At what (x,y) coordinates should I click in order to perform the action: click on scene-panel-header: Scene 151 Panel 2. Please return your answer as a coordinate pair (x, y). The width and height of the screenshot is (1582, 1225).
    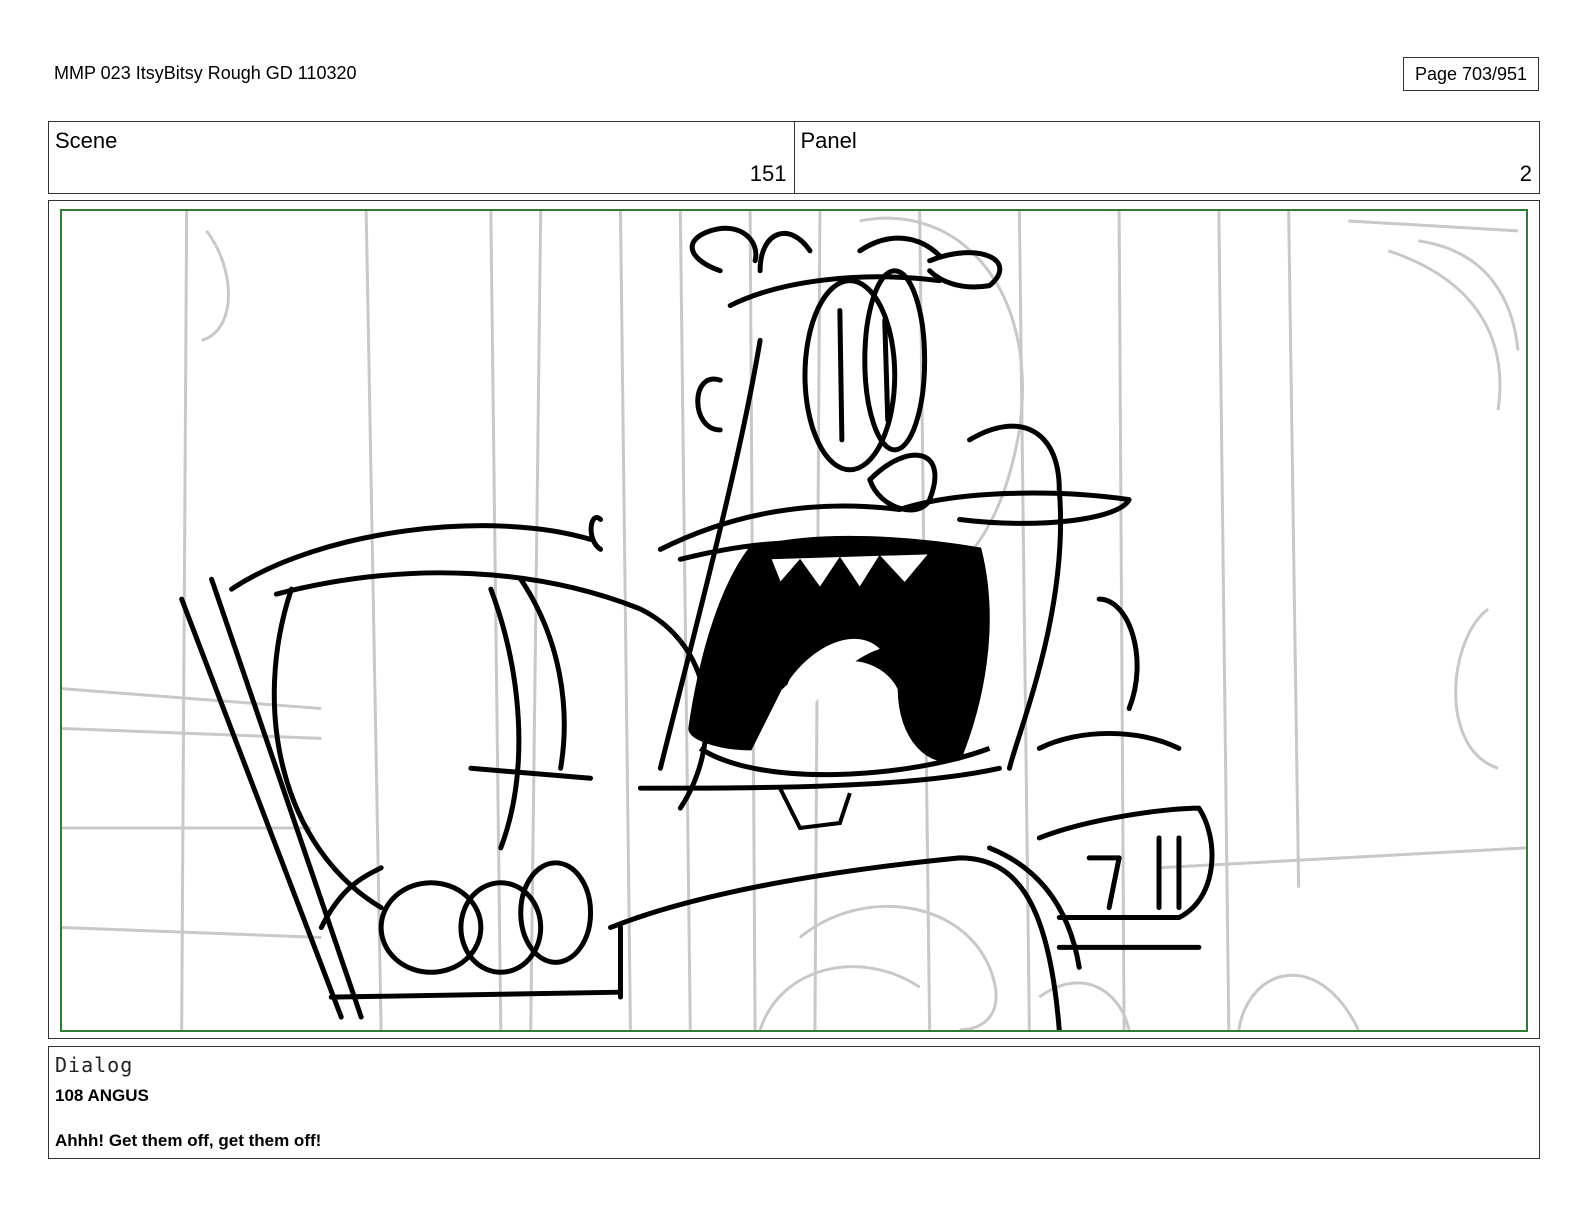
    Looking at the image, I should click on (794, 157).